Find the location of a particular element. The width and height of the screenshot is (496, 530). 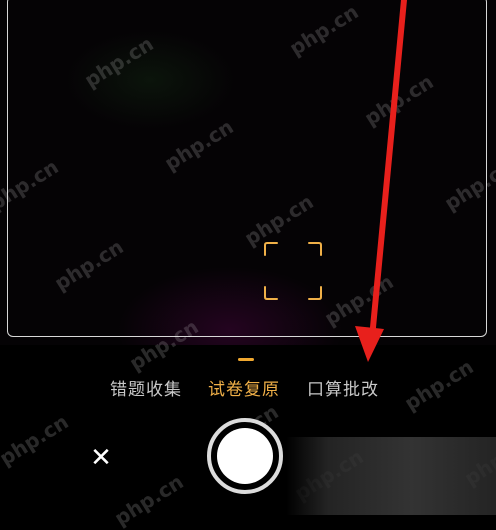

shutter-inner is located at coordinates (245, 456).